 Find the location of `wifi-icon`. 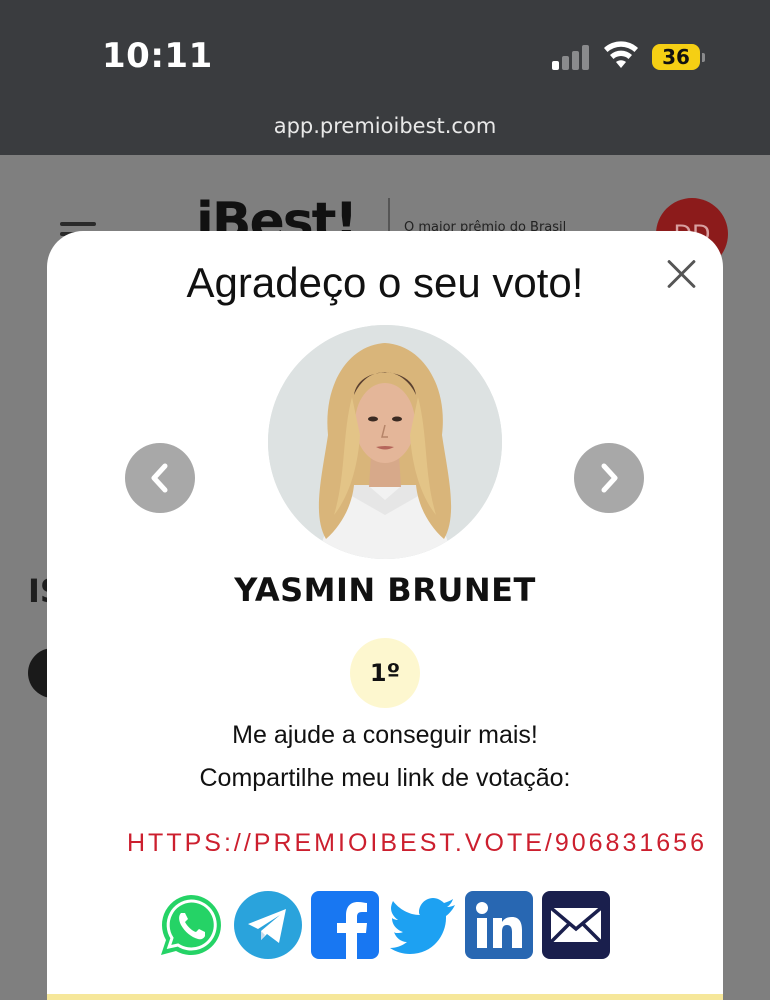

wifi-icon is located at coordinates (621, 54).